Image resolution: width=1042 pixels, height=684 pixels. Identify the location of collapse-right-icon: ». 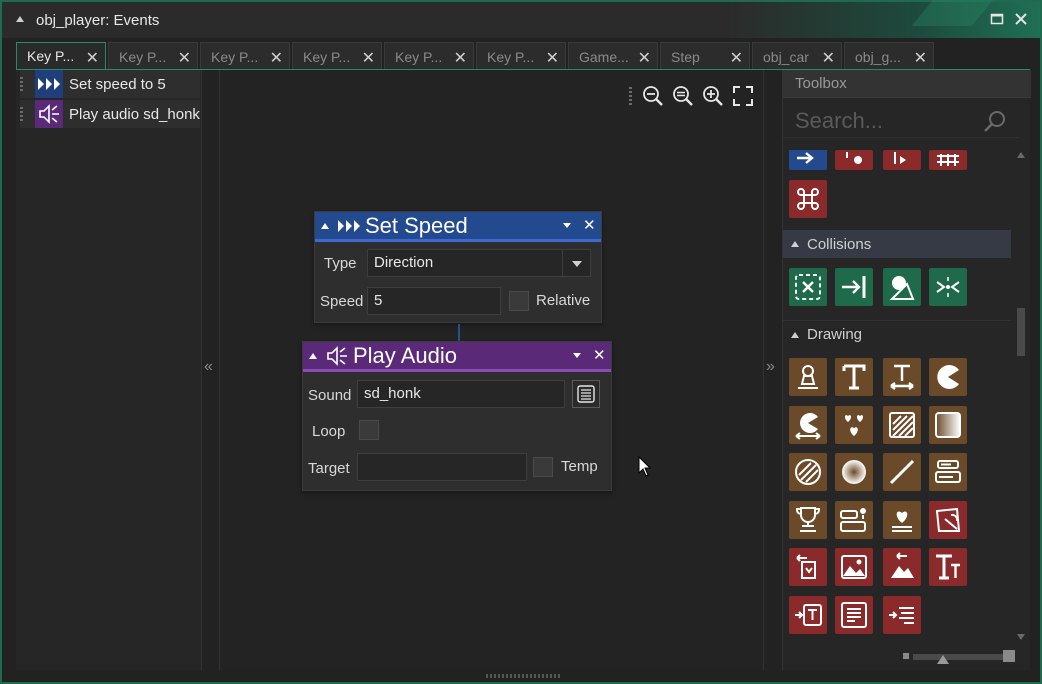
(770, 367).